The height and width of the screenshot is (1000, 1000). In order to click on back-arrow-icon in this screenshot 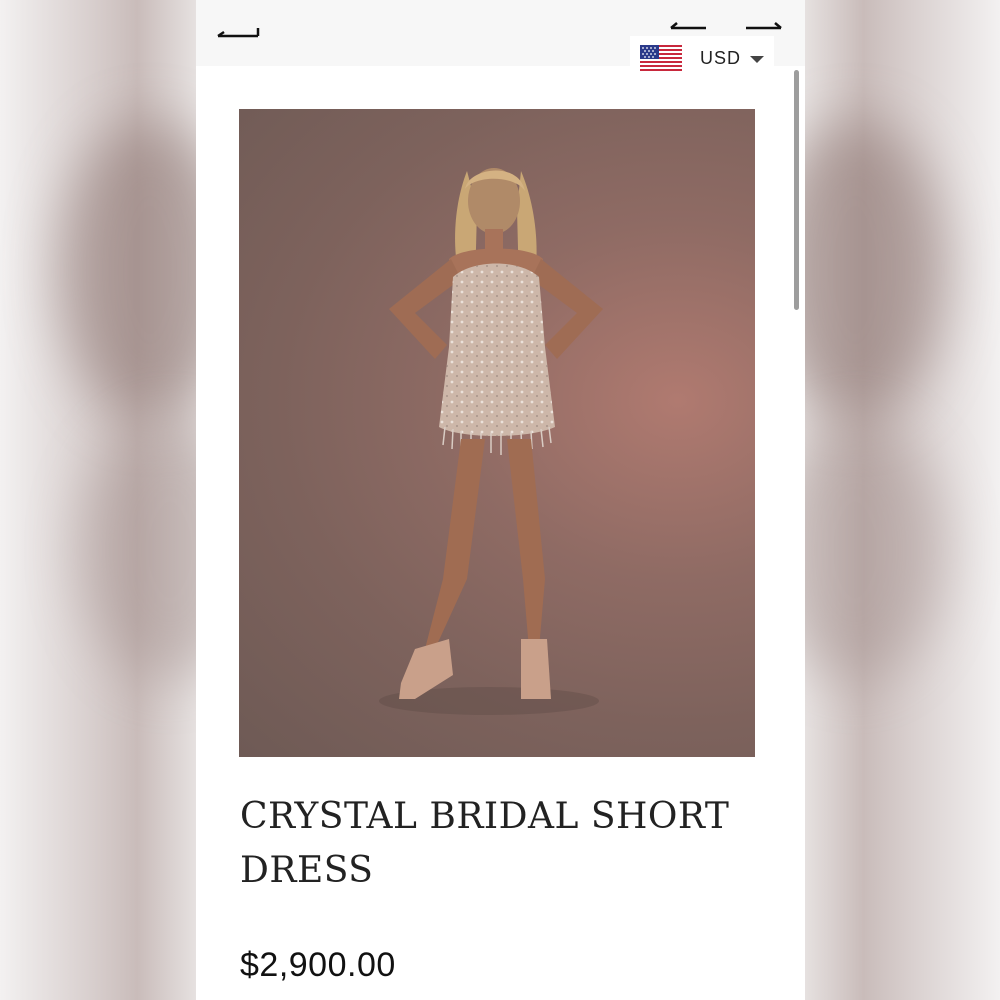, I will do `click(238, 33)`.